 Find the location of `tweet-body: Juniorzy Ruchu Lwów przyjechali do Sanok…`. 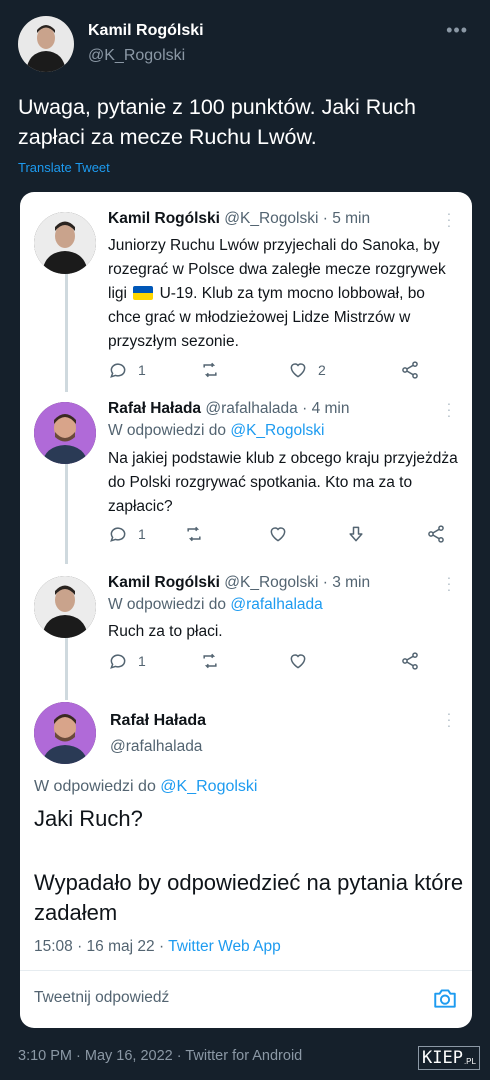

tweet-body: Juniorzy Ruchu Lwów przyjechali do Sanok… is located at coordinates (283, 294).